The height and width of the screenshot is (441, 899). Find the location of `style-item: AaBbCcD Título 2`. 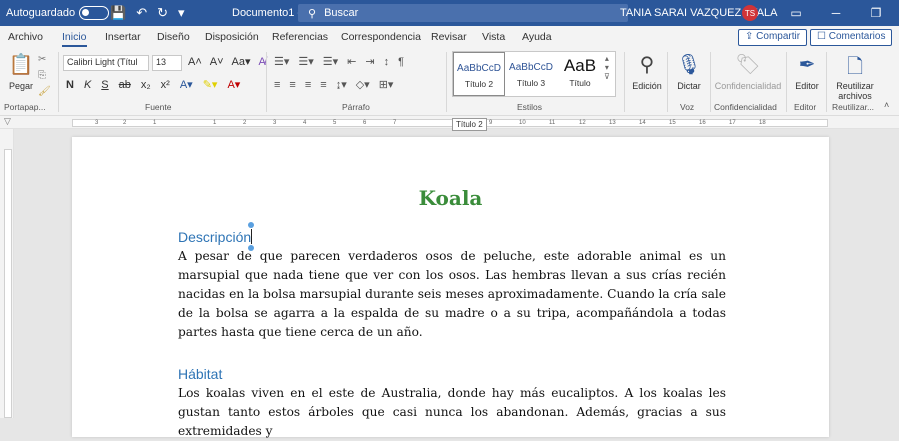

style-item: AaBbCcD Título 2 is located at coordinates (479, 74).